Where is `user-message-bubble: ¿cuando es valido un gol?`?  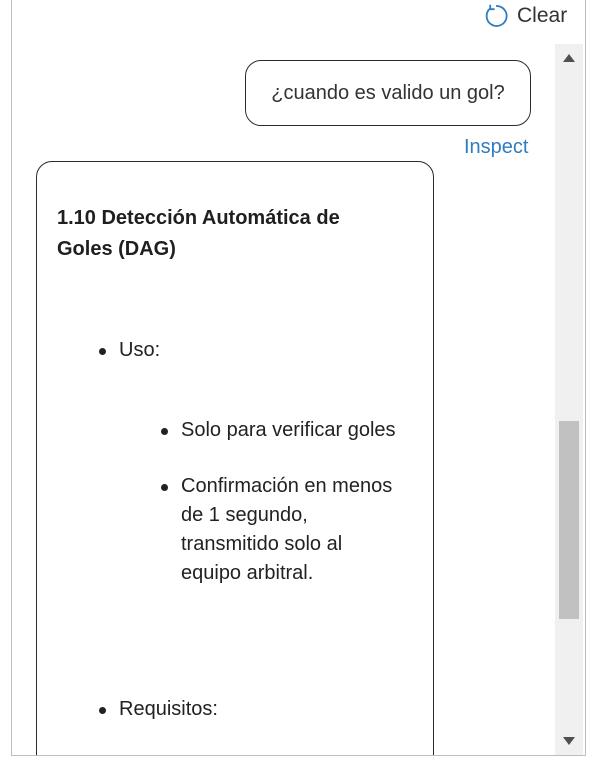
user-message-bubble: ¿cuando es valido un gol? is located at coordinates (388, 93).